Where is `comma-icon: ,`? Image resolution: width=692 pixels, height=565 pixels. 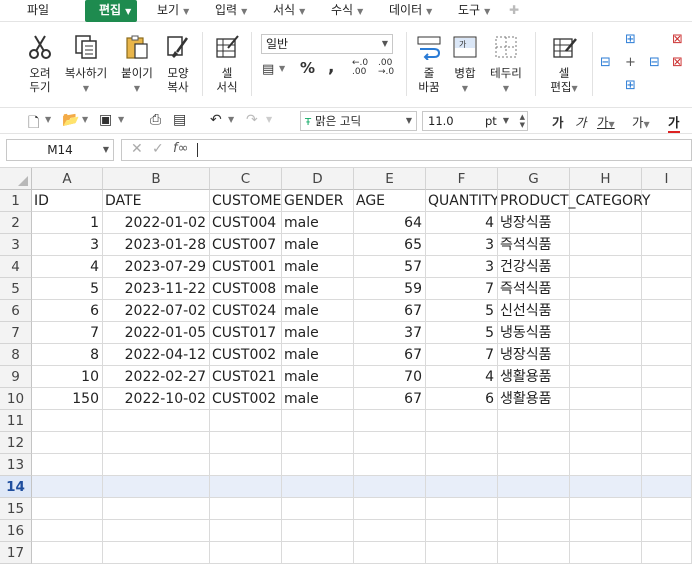 comma-icon: , is located at coordinates (331, 67).